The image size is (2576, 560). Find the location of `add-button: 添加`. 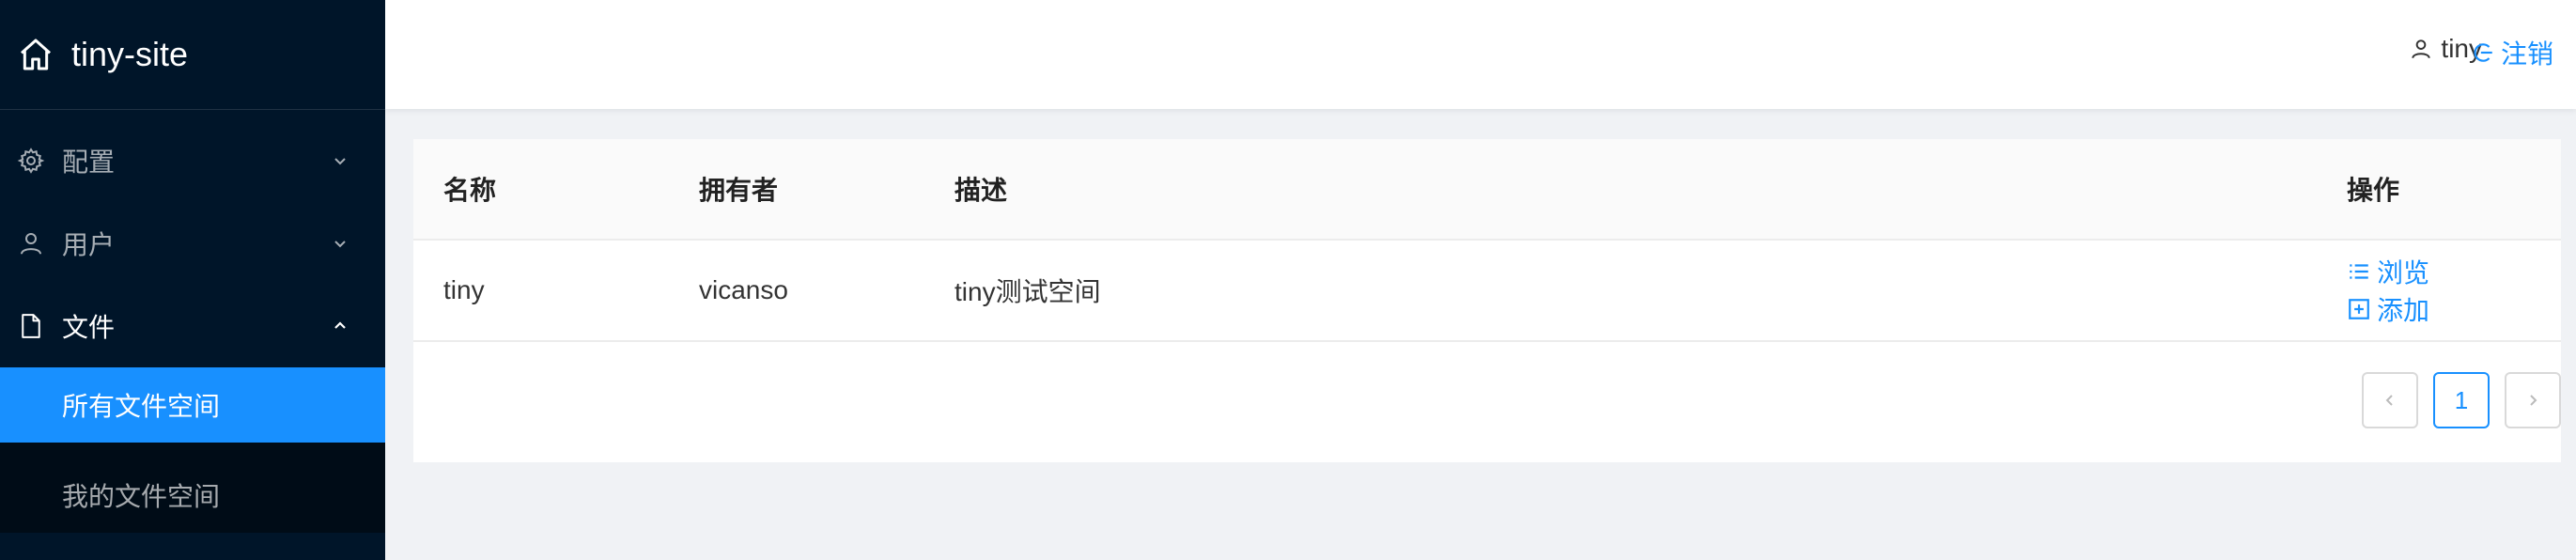

add-button: 添加 is located at coordinates (2388, 309).